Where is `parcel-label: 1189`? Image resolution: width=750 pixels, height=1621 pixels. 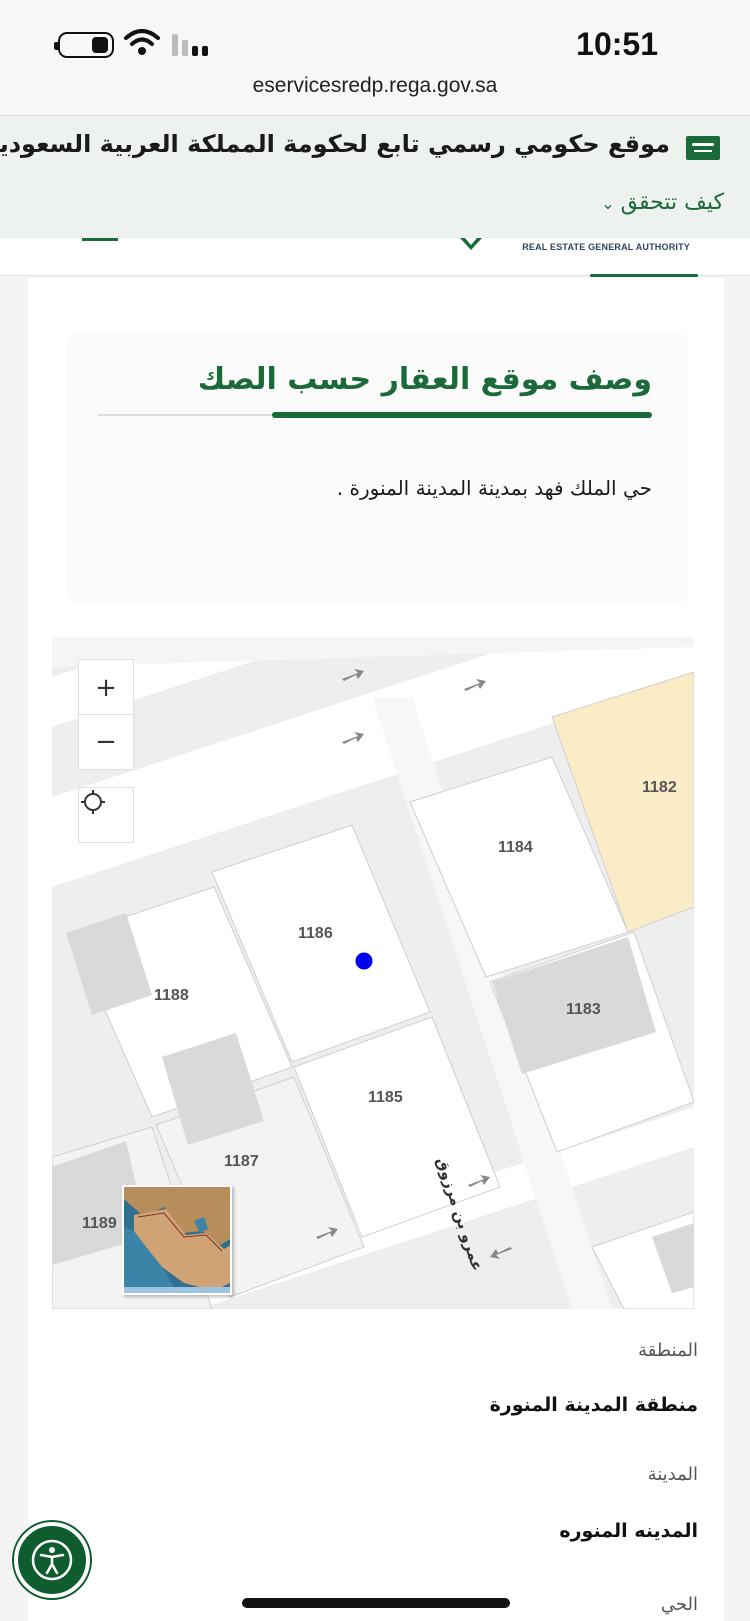
parcel-label: 1189 is located at coordinates (99, 1223).